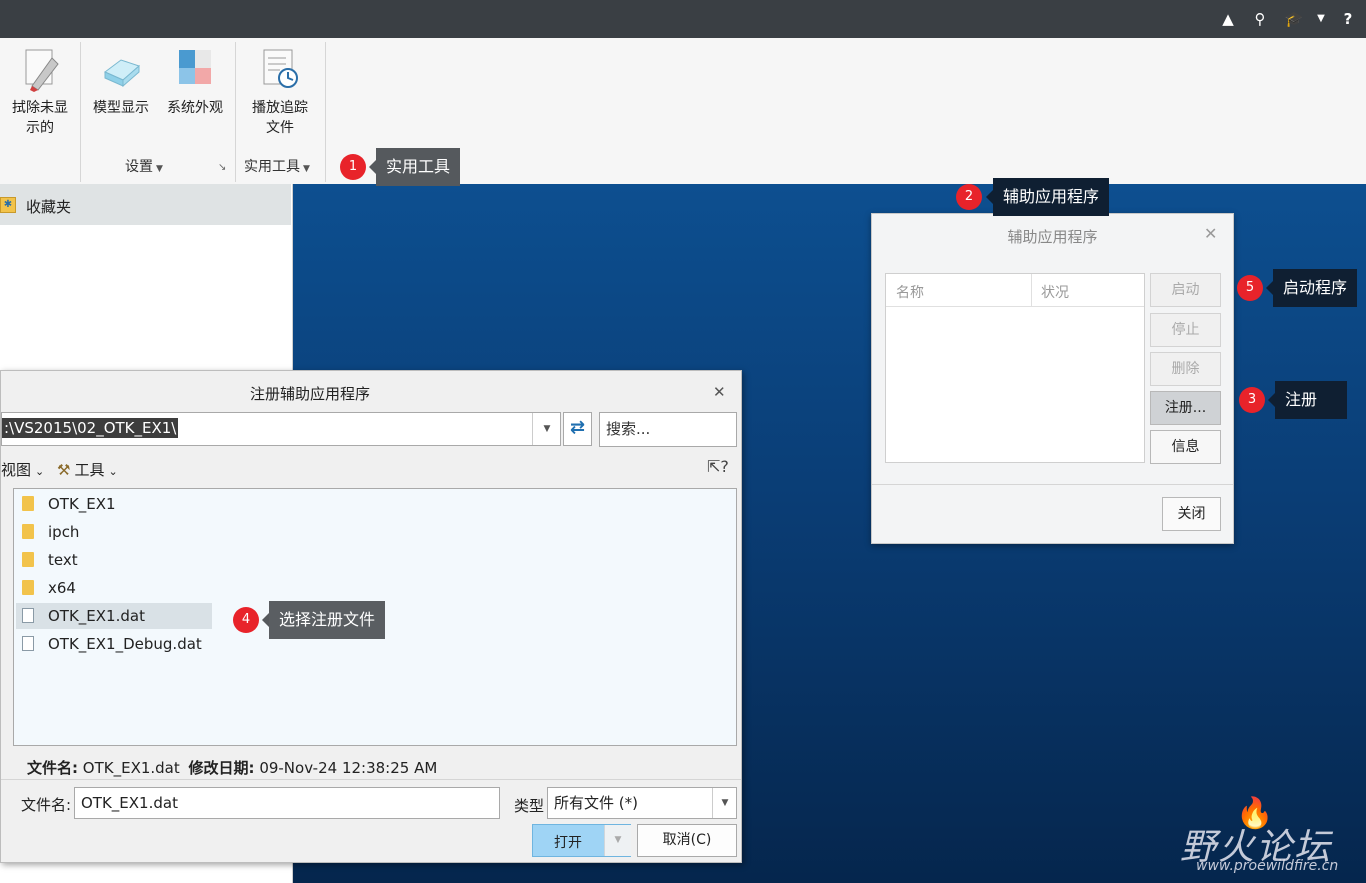 The image size is (1366, 883). Describe the element at coordinates (1052, 237) in the screenshot. I see `dialog-title: 辅助应用程序` at that location.